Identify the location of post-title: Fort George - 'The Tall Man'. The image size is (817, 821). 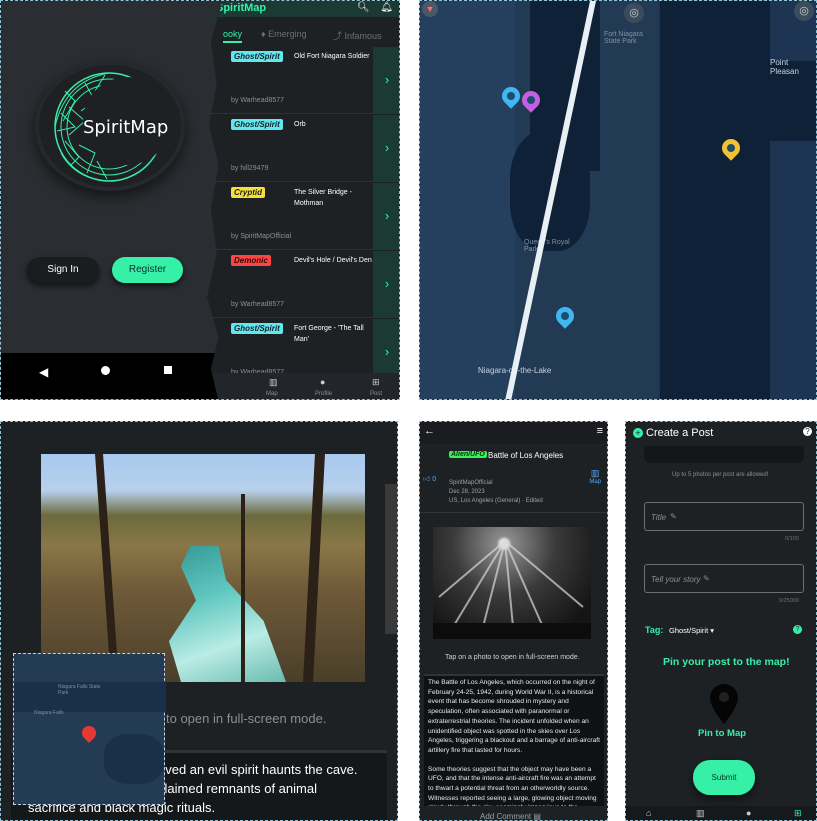
(329, 334).